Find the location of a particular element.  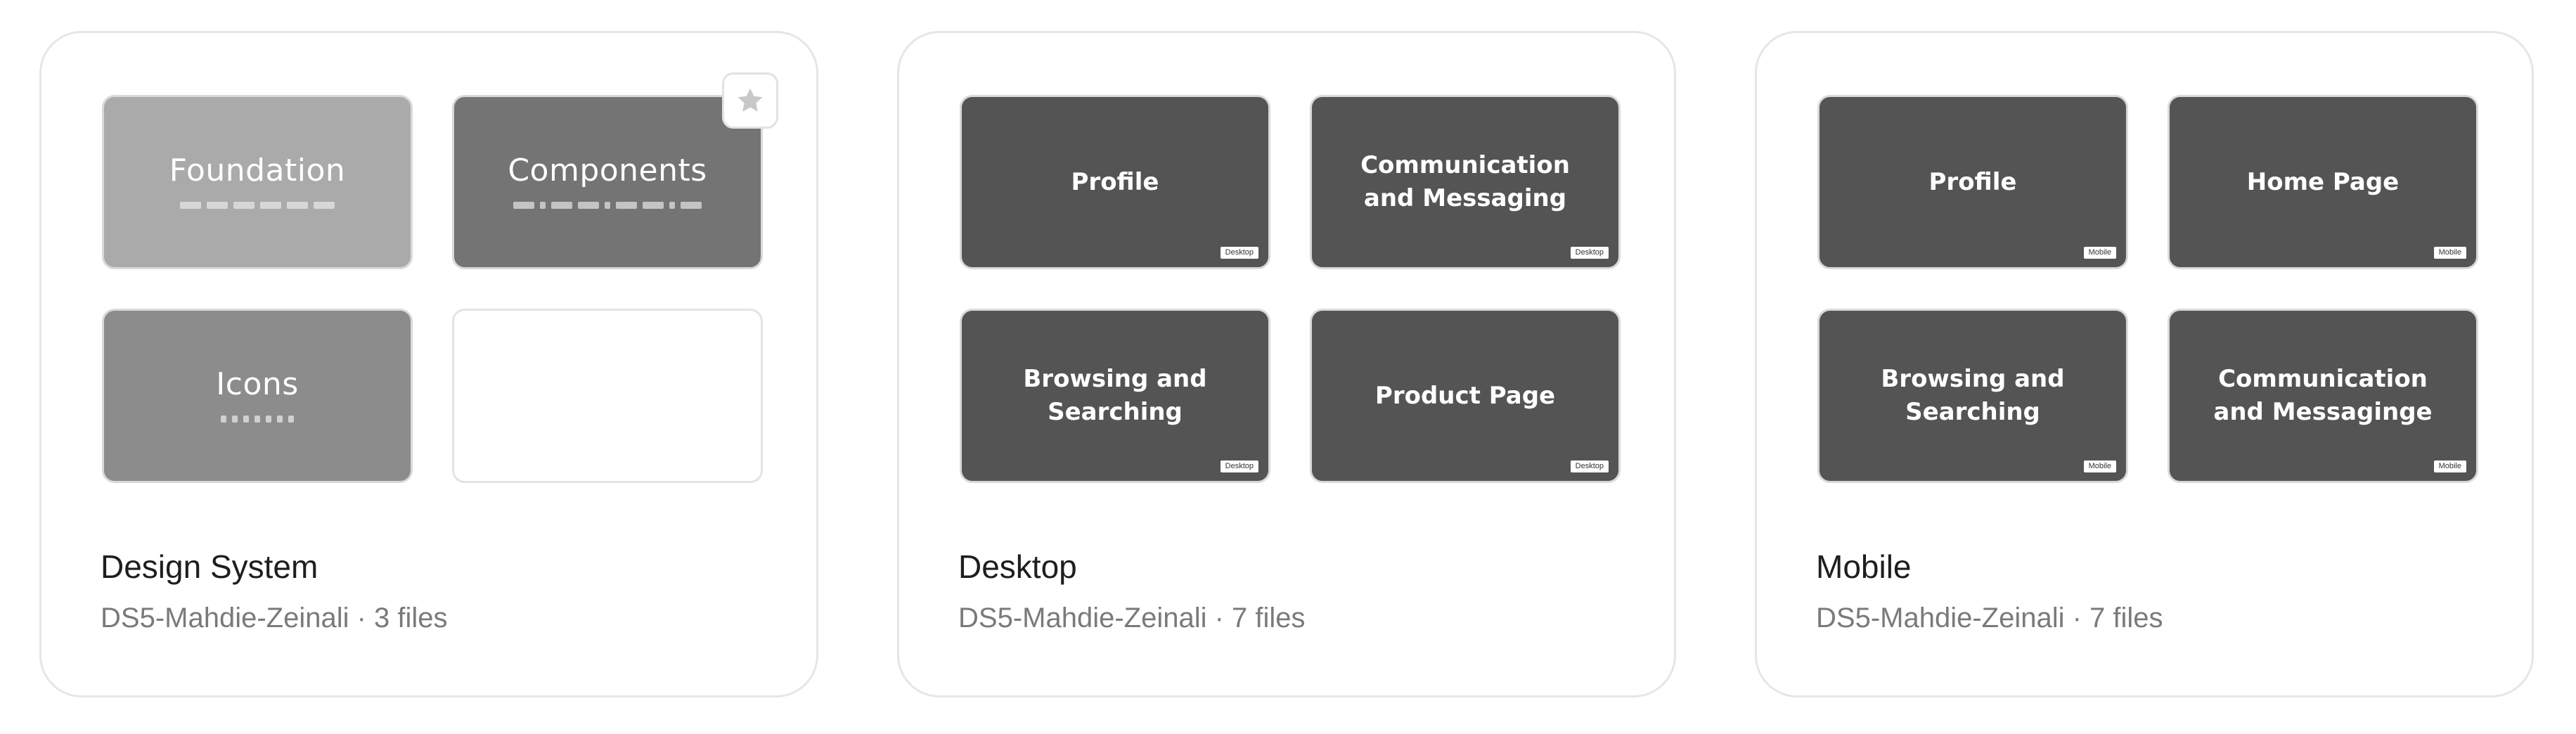

thumbnail-browsing-and-searching: Browsing and Searching Mobile is located at coordinates (1972, 396).